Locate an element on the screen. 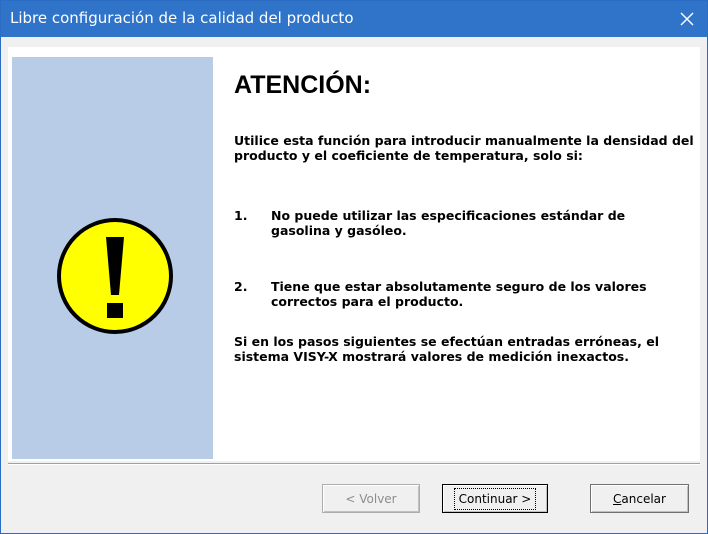  close-button is located at coordinates (687, 19).